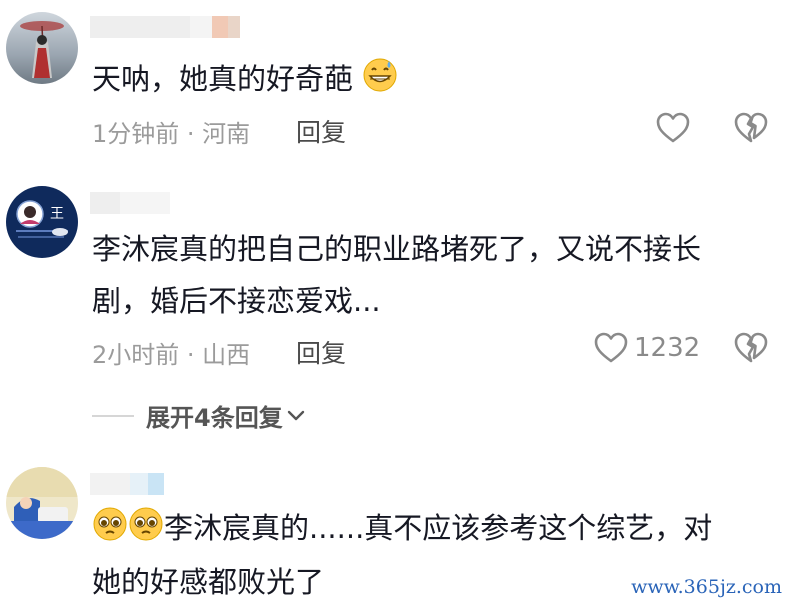  I want to click on like-button: 1232, so click(647, 348).